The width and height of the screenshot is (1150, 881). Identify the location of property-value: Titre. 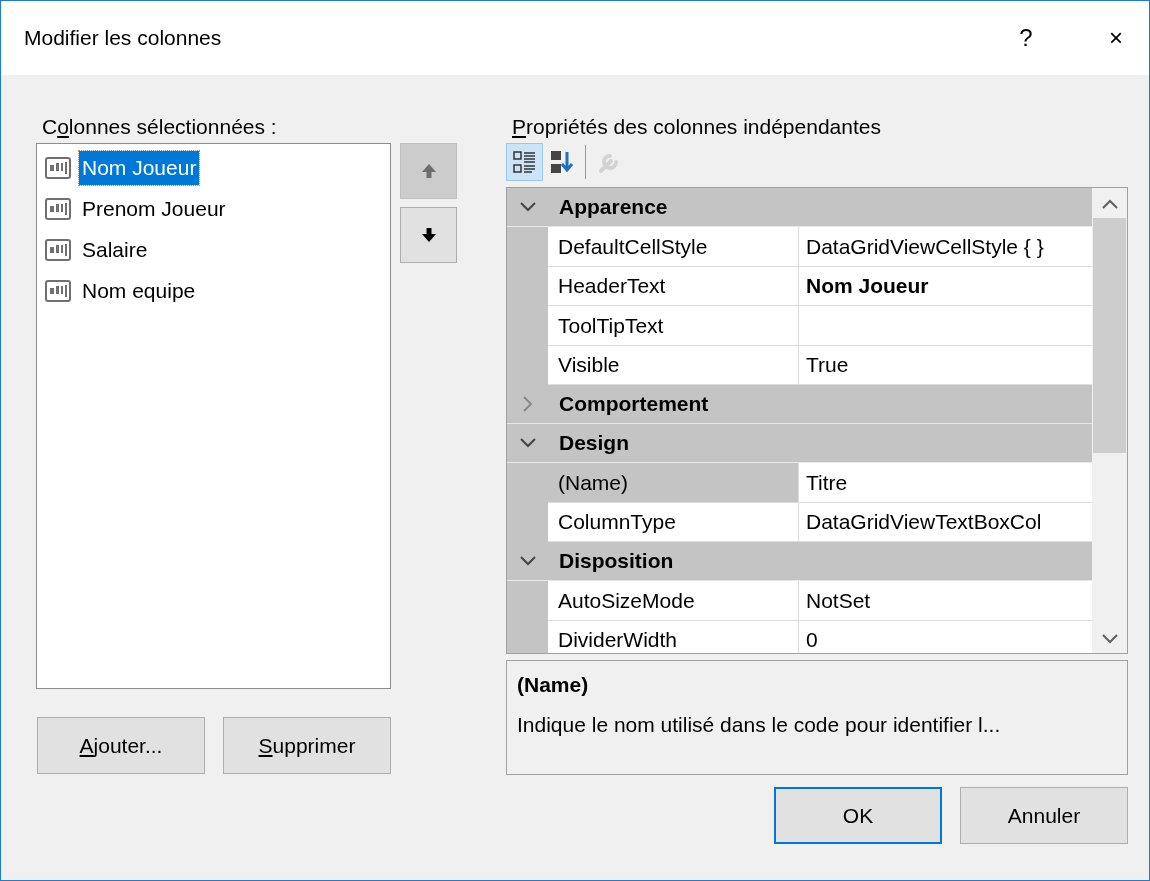
(945, 483).